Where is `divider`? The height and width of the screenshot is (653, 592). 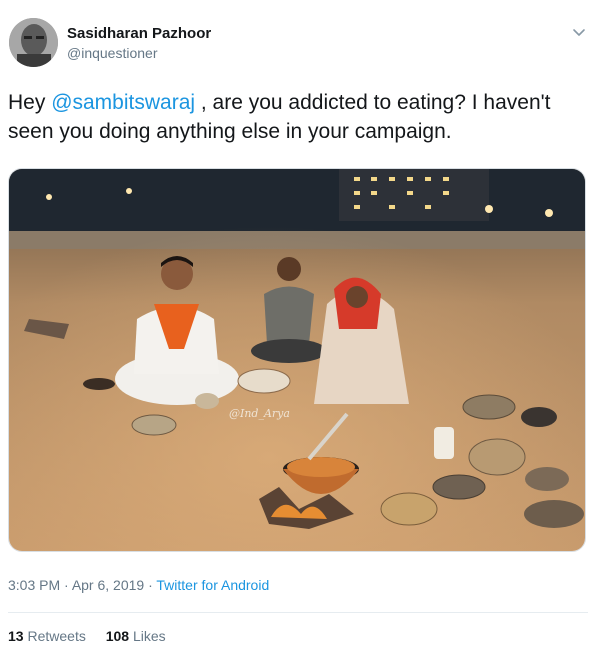
divider is located at coordinates (298, 612).